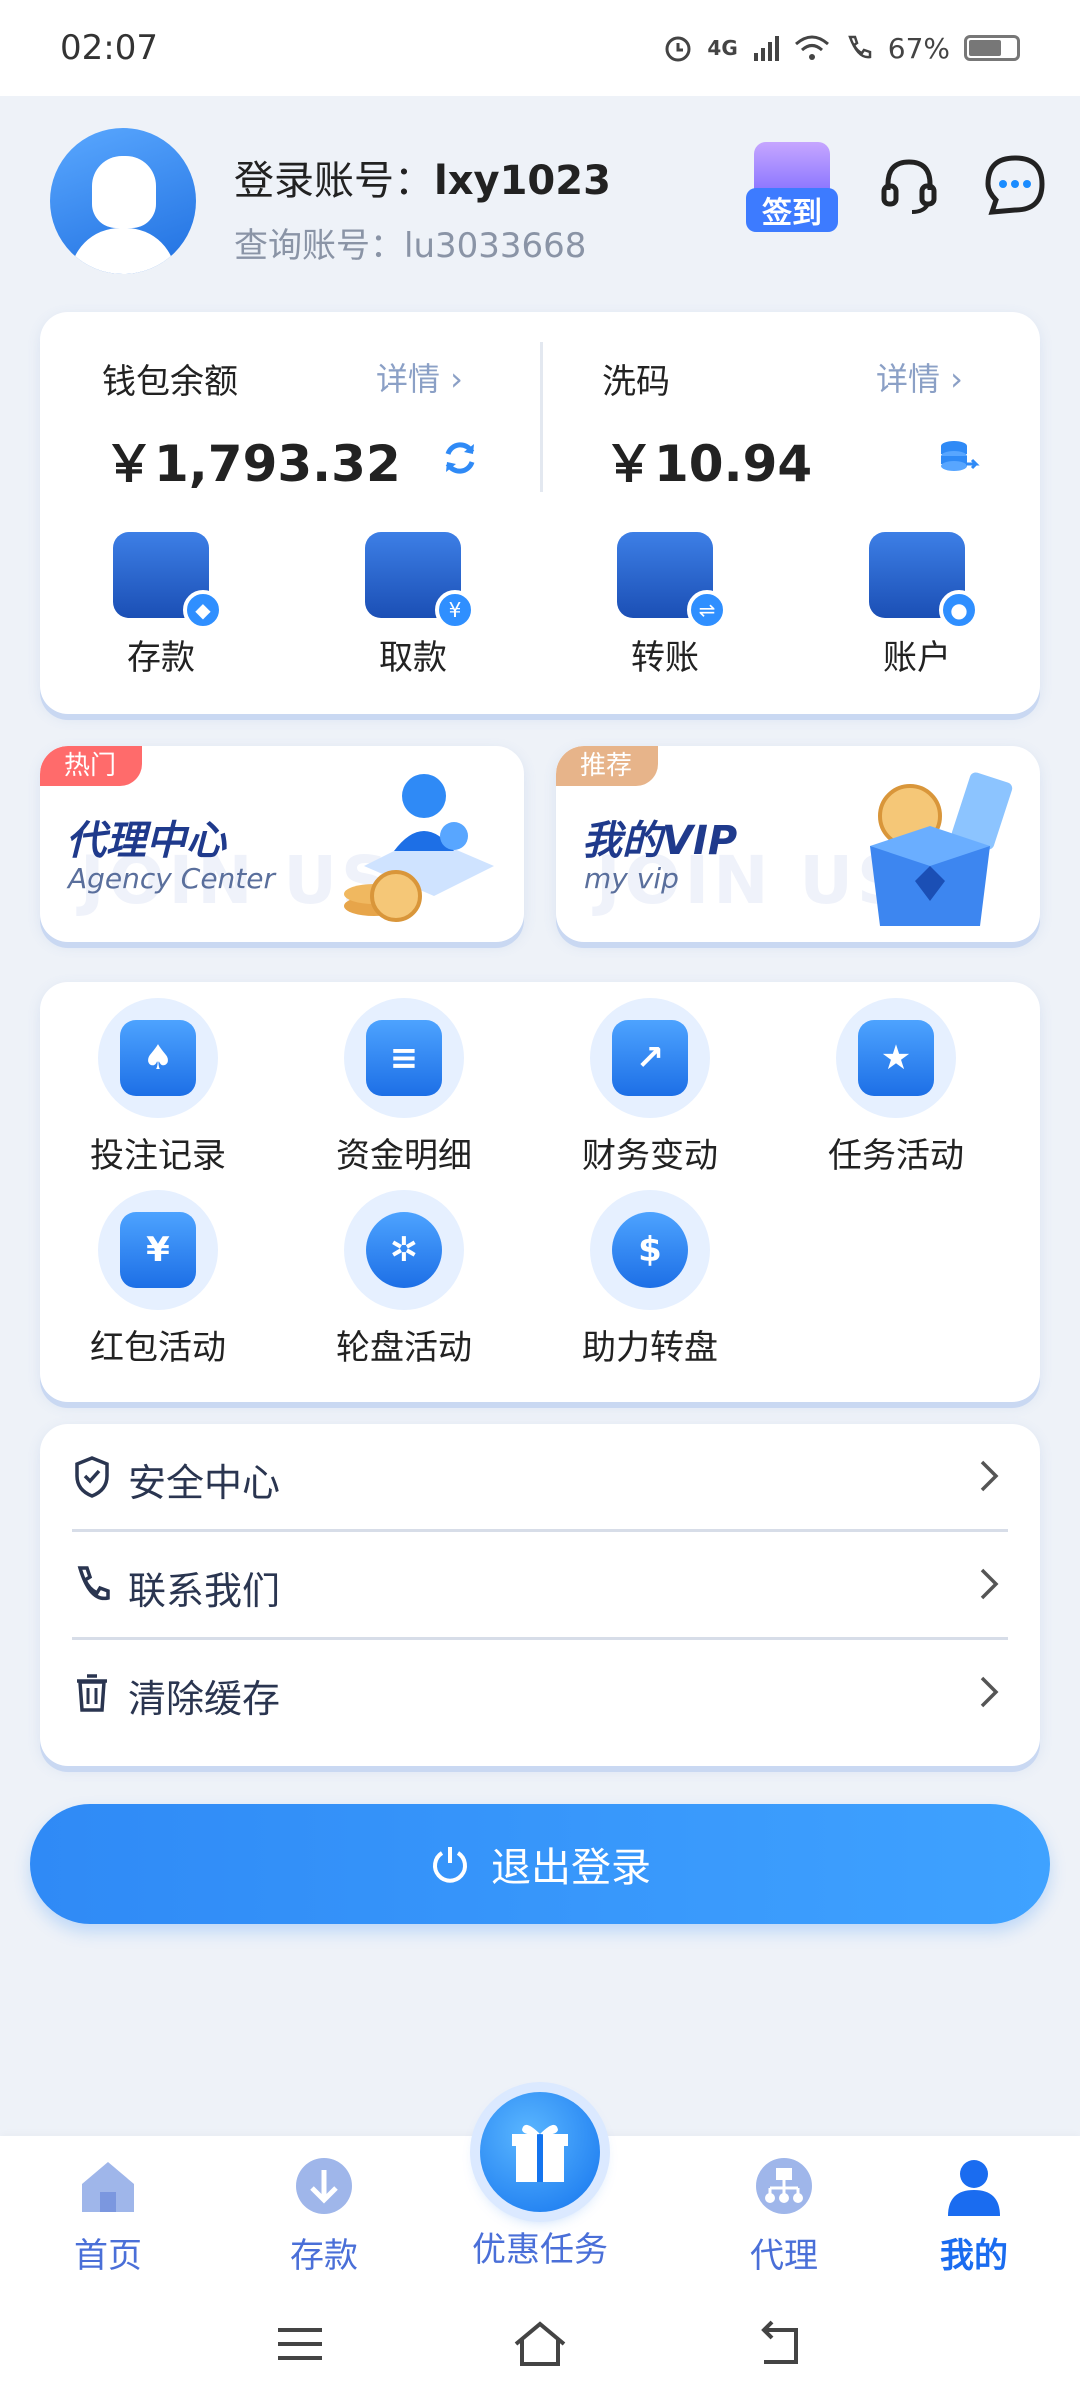 This screenshot has height=2404, width=1080. Describe the element at coordinates (404, 1156) in the screenshot. I see `fund-details-label: 资金明细` at that location.